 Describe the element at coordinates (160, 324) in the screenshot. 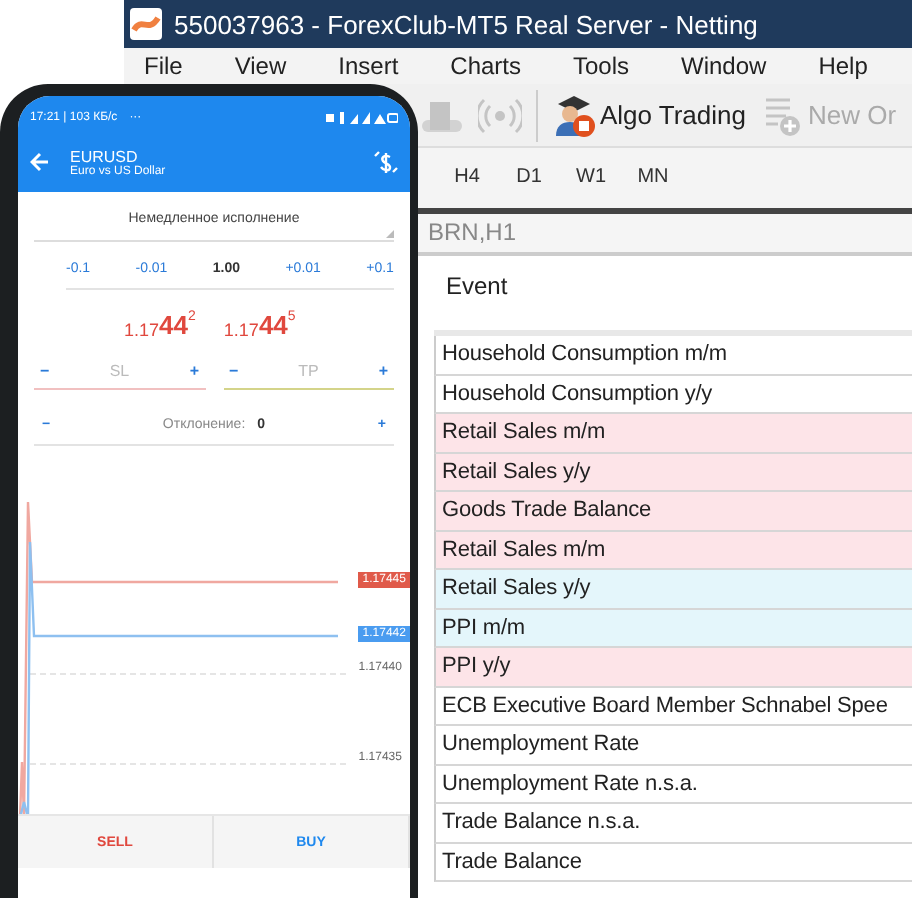

I see `price-quote: 1.1744$^{2}$` at that location.